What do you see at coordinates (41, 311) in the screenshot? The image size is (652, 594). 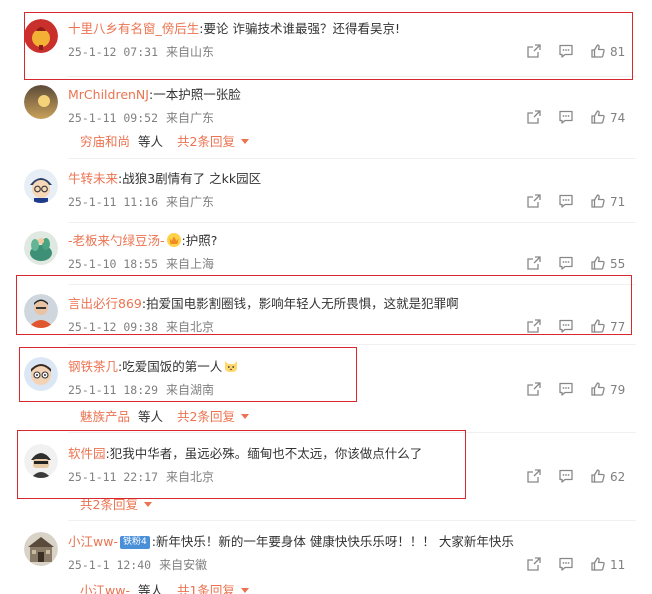 I see `person-photo-avatar-icon` at bounding box center [41, 311].